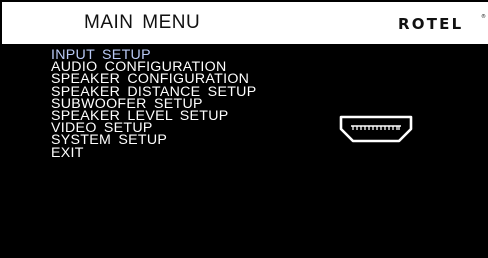  I want to click on menu-item-exit: EXIT, so click(154, 152).